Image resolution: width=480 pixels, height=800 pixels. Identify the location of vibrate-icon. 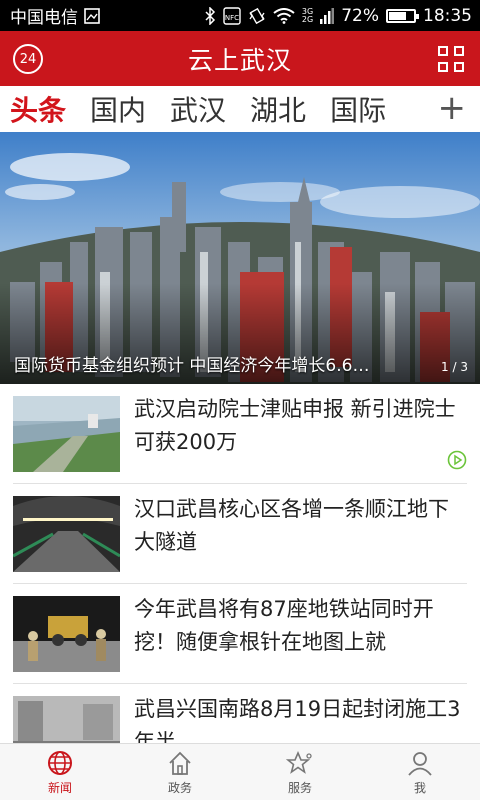
(257, 16).